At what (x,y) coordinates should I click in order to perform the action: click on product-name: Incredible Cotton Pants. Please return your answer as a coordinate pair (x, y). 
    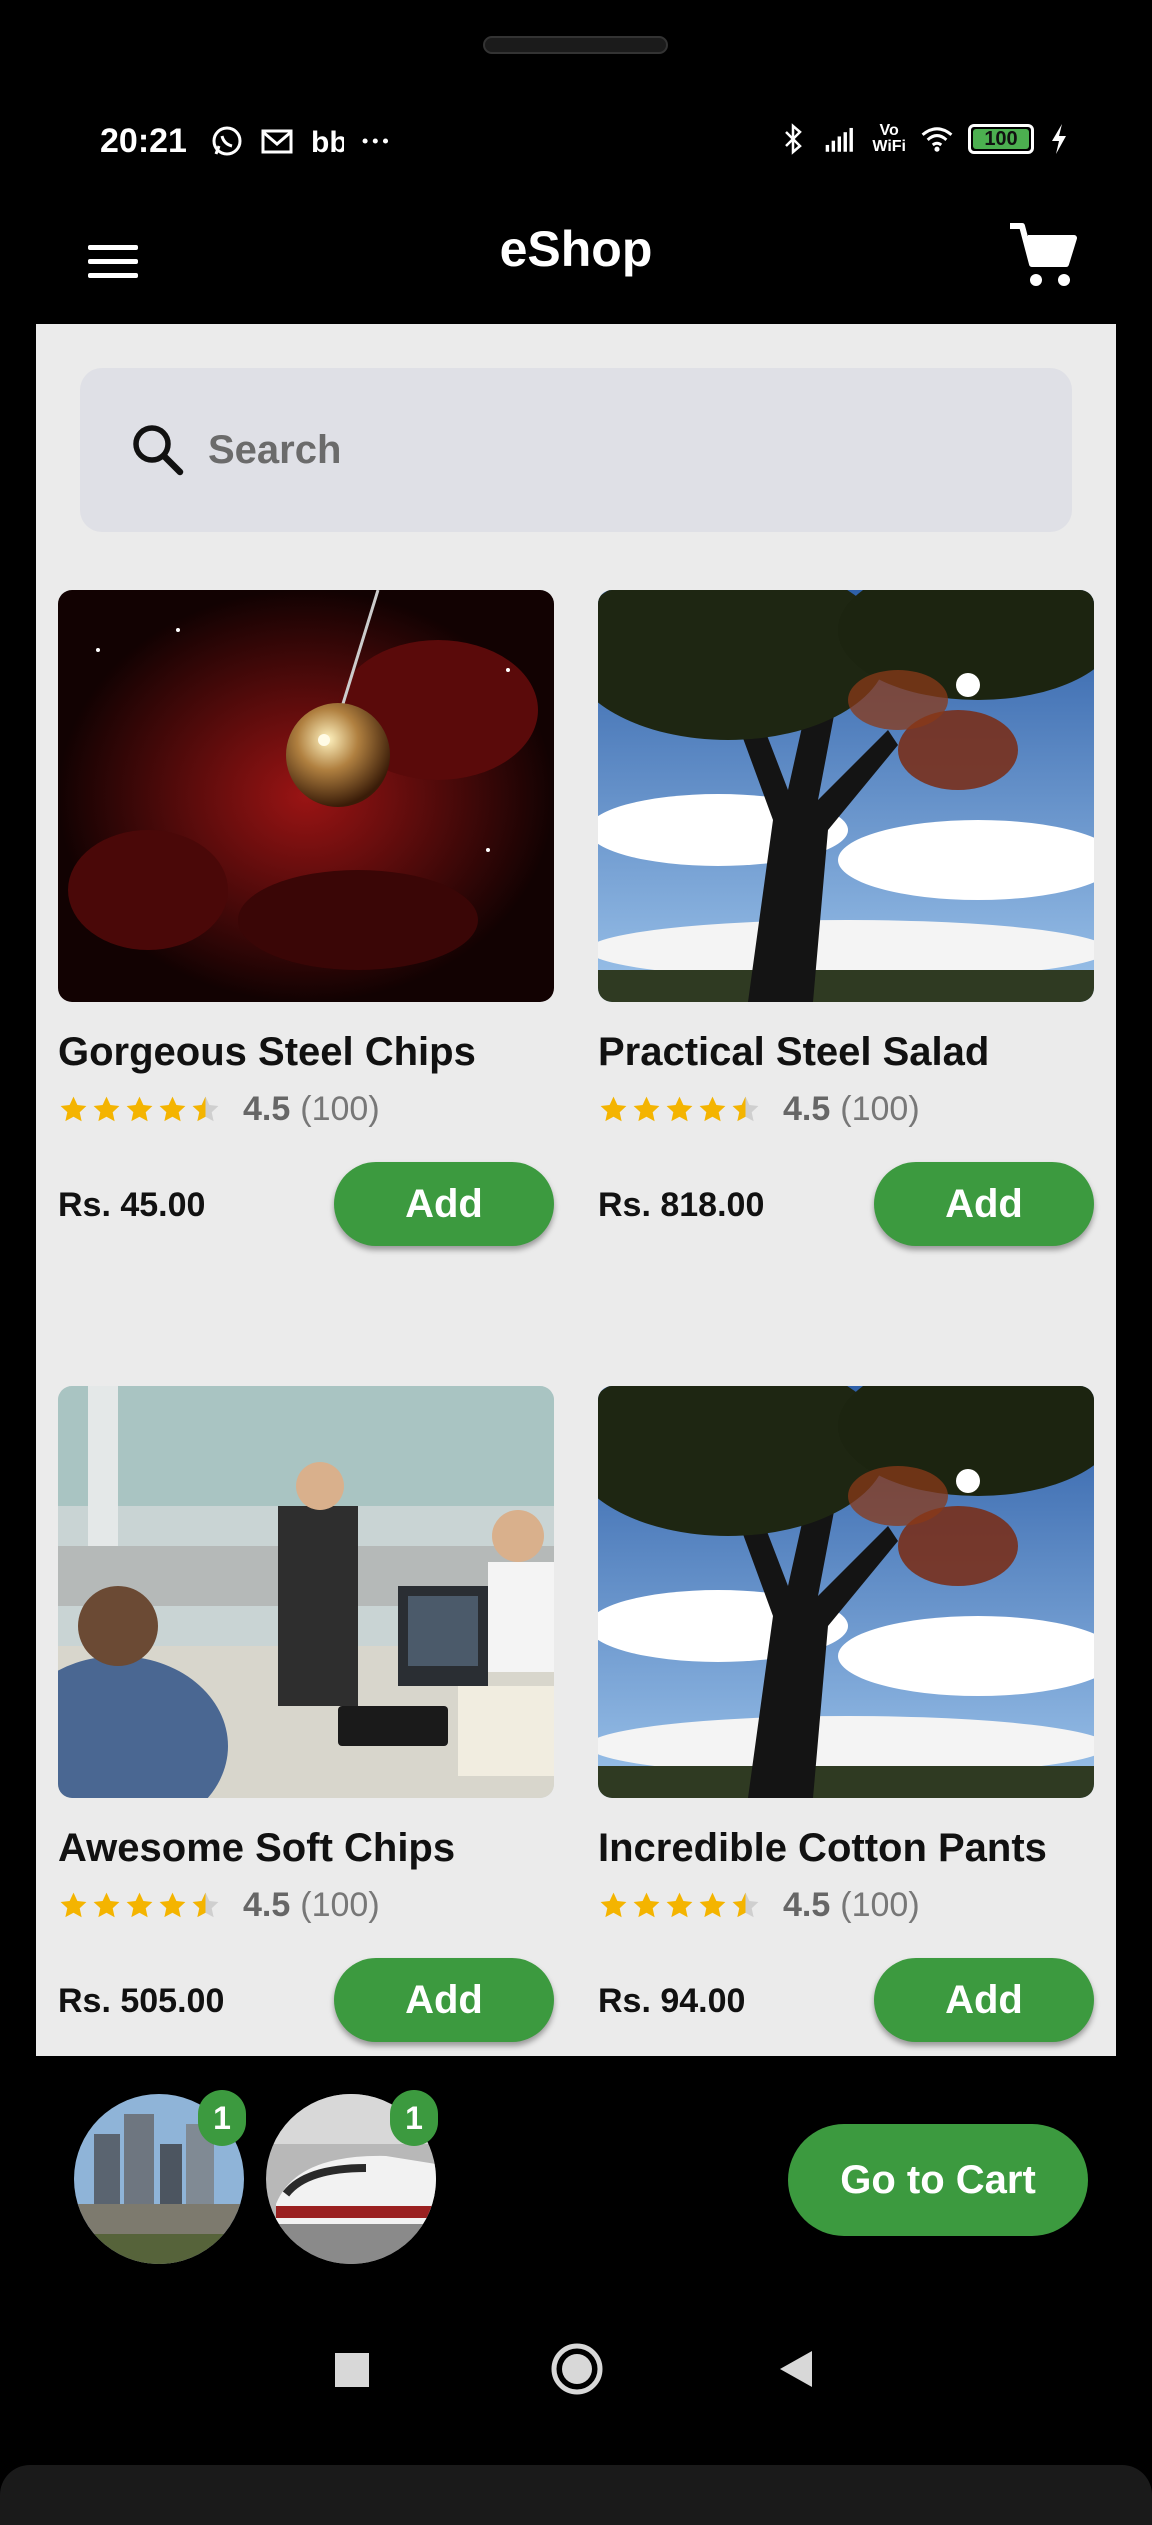
    Looking at the image, I should click on (822, 1848).